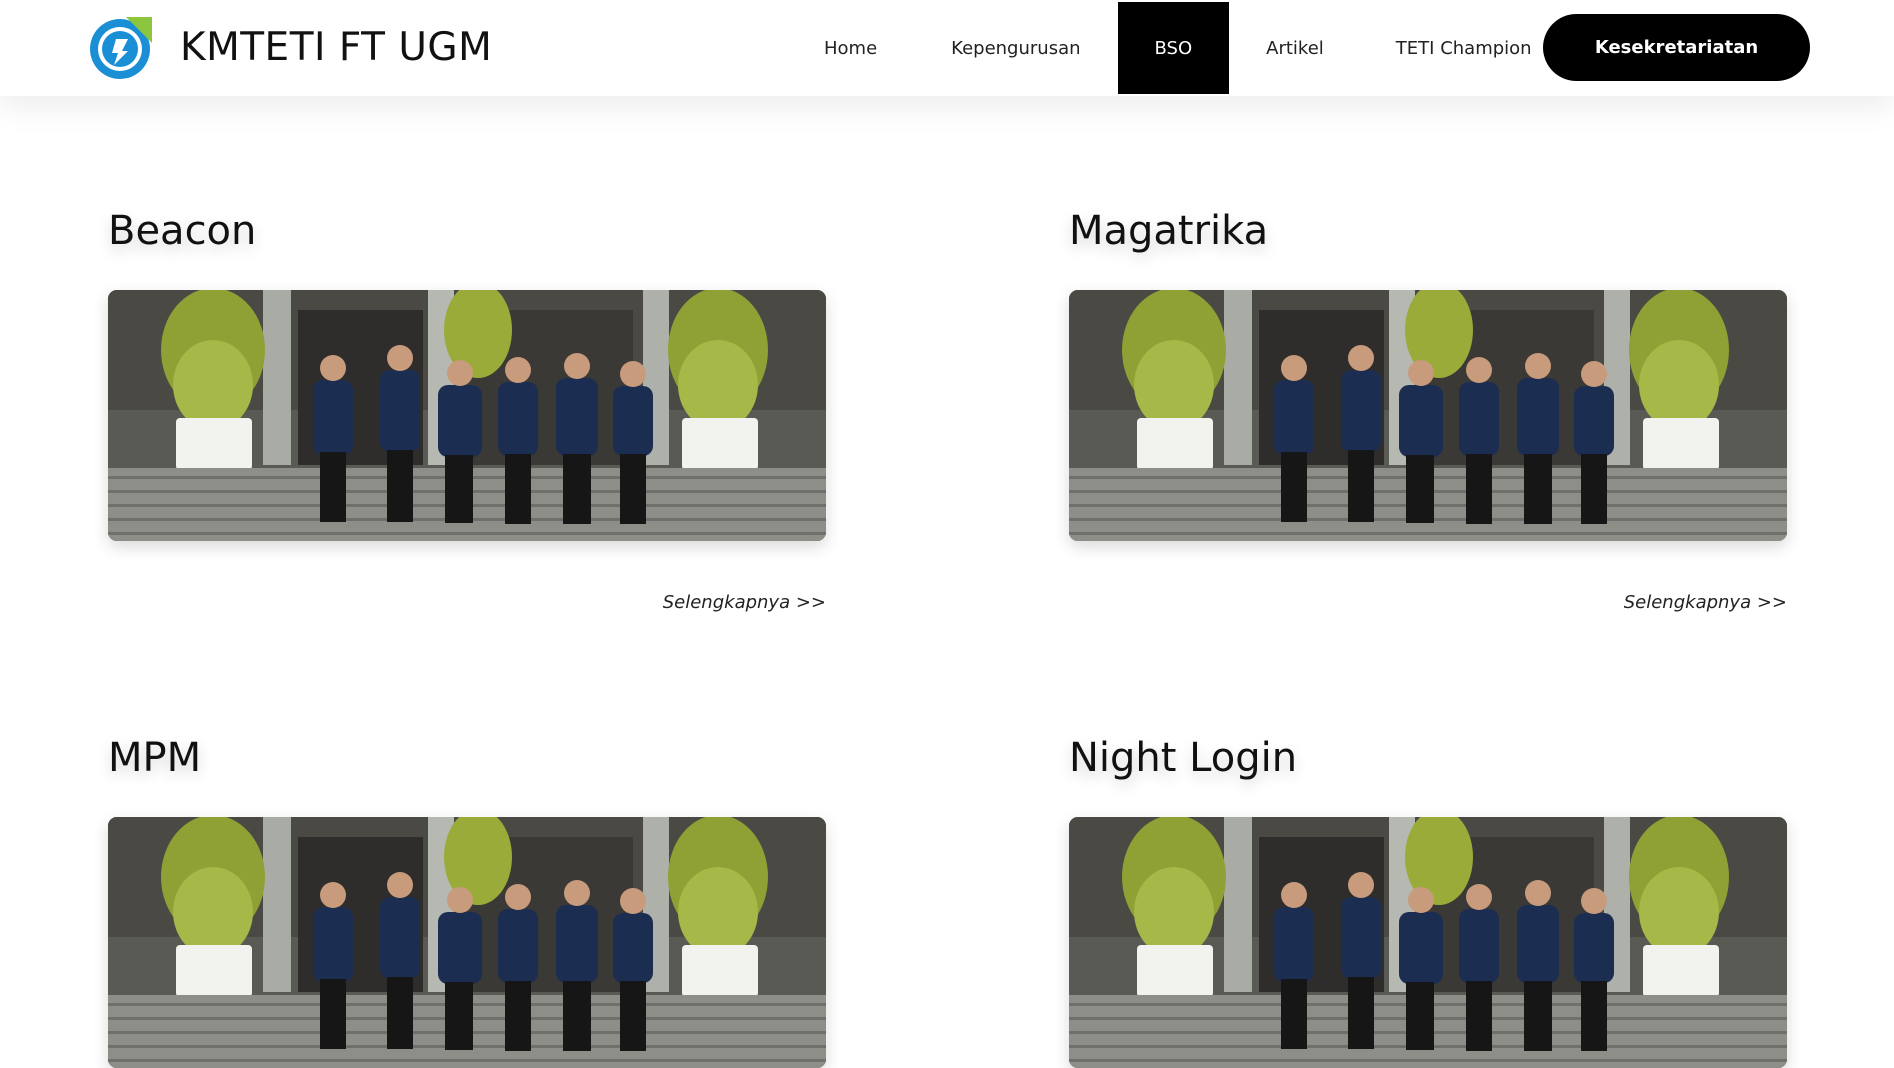 The image size is (1894, 1068). Describe the element at coordinates (155, 758) in the screenshot. I see `card-title: MPM` at that location.